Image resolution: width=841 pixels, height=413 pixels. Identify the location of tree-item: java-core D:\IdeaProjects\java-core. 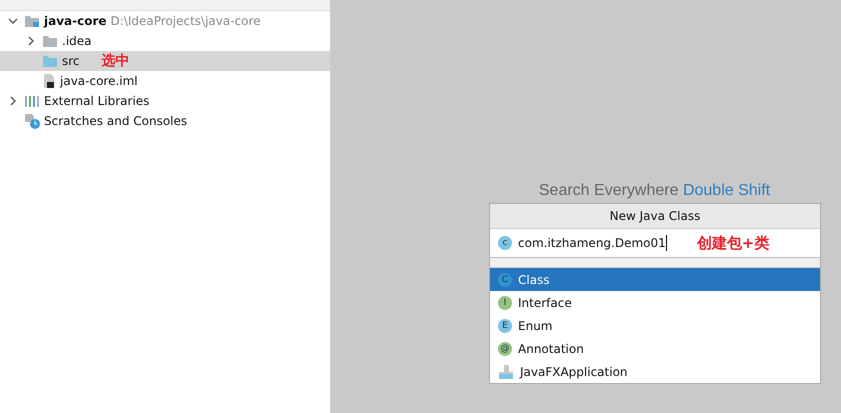
(165, 21).